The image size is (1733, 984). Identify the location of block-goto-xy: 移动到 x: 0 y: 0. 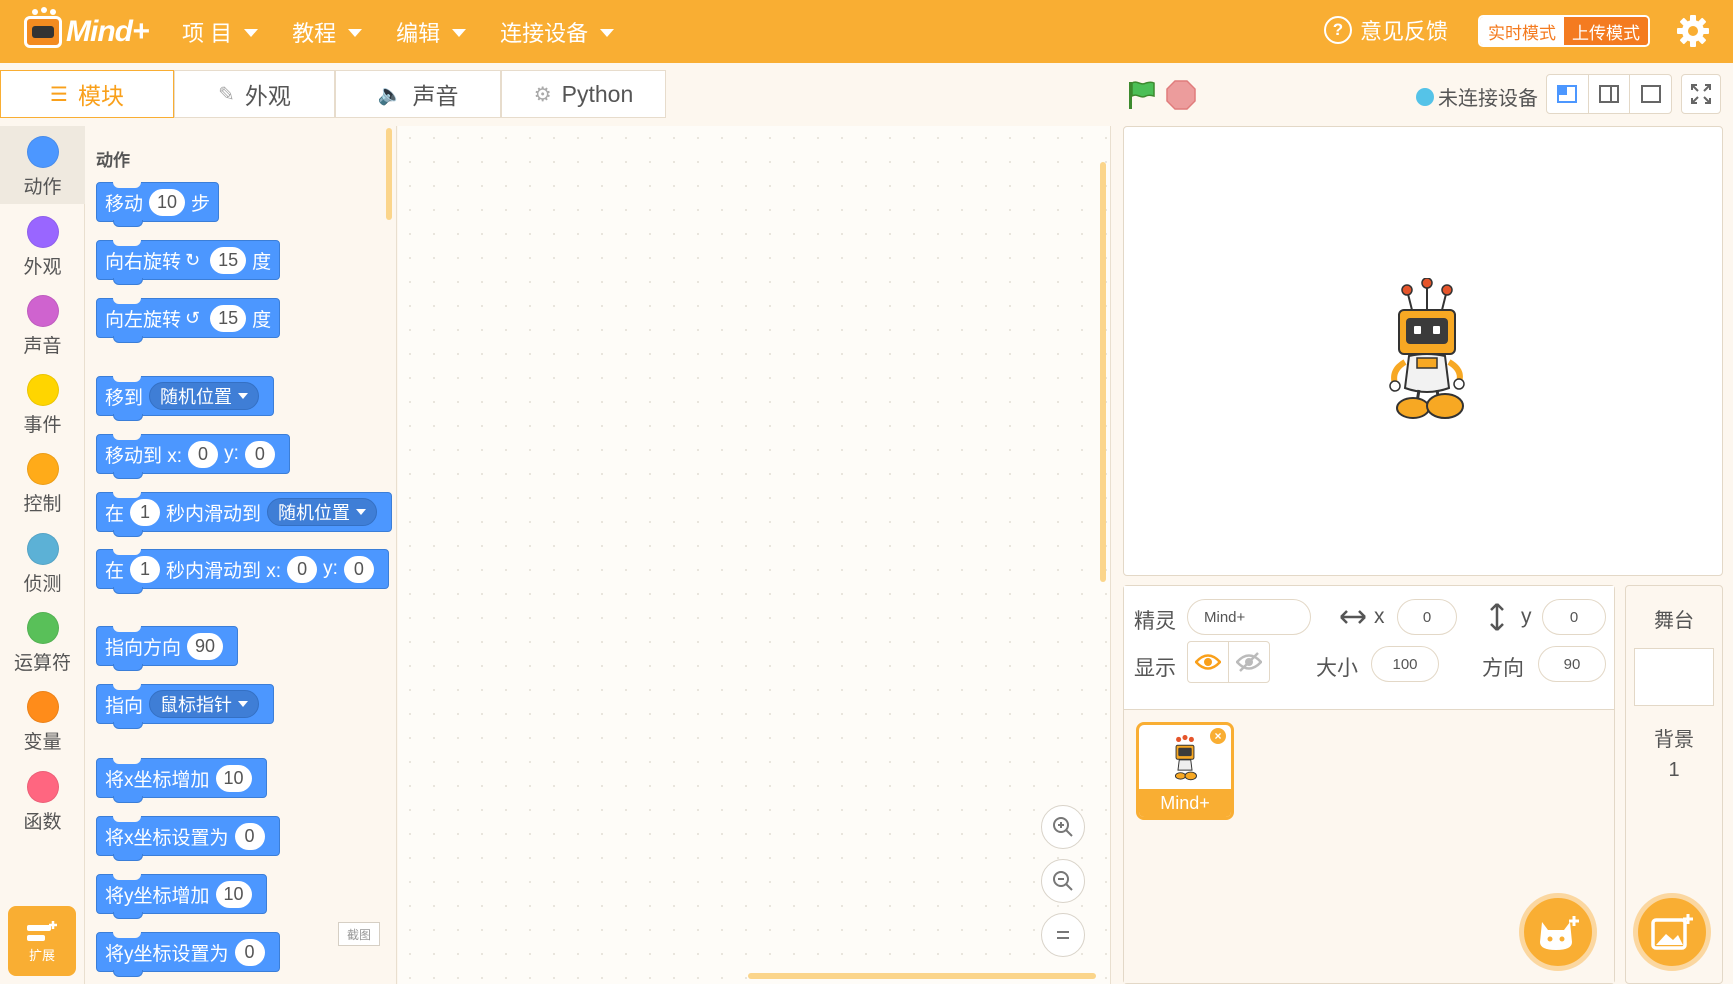
(193, 456).